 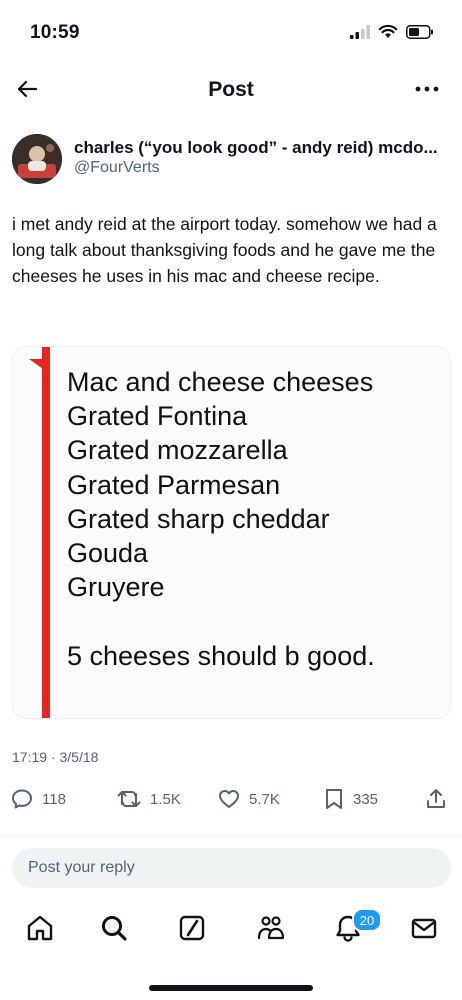 I want to click on reply-button: 118, so click(x=38, y=799).